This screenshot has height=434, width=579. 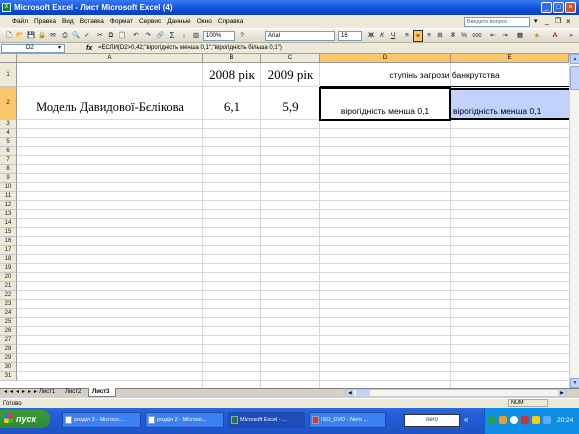 What do you see at coordinates (8, 340) in the screenshot?
I see `row-header-27: 27` at bounding box center [8, 340].